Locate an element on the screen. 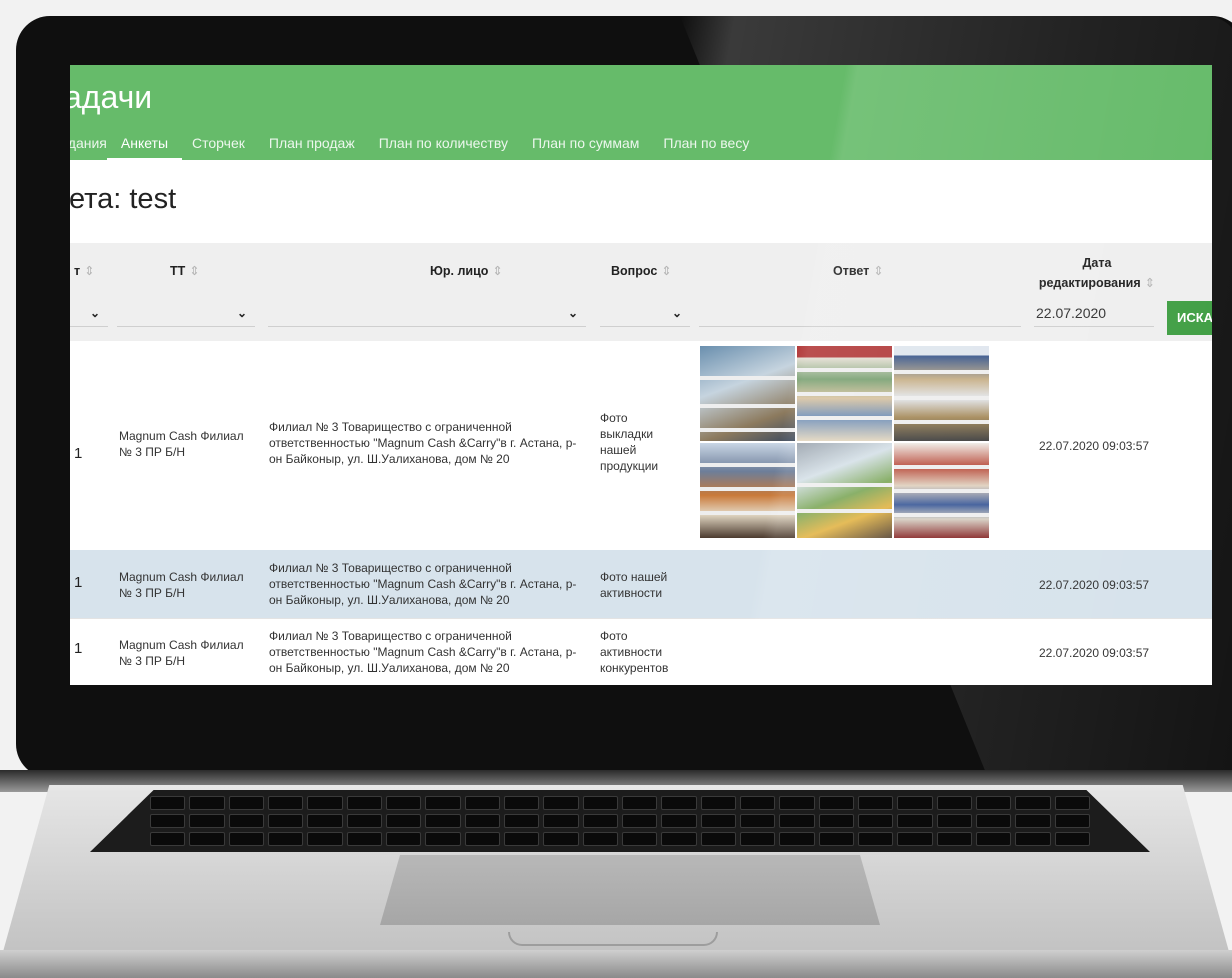 The width and height of the screenshot is (1232, 978). answer-filter-input is located at coordinates (860, 313).